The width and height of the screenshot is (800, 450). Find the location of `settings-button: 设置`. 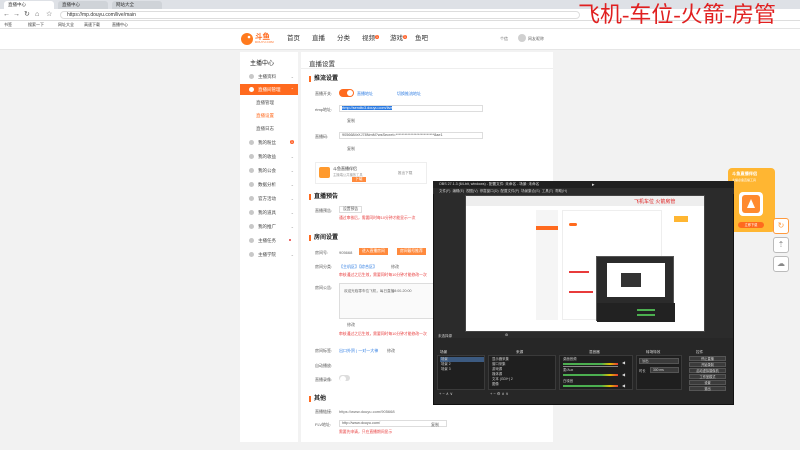

settings-button: 设置 is located at coordinates (707, 382).